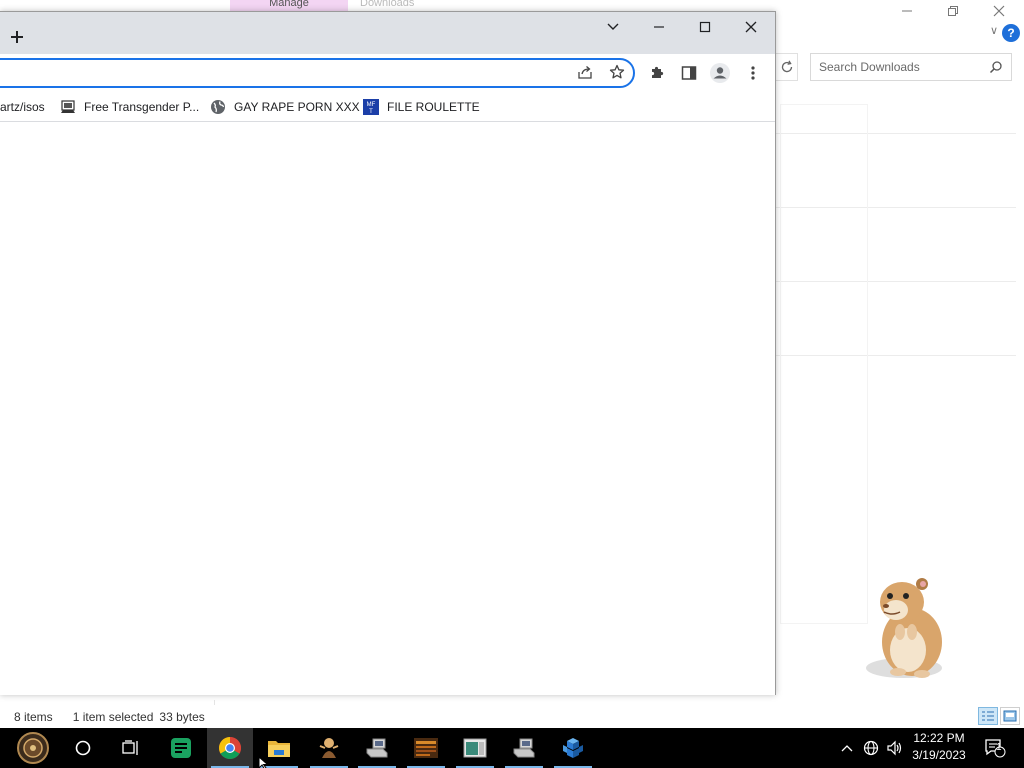  I want to click on details-view-icon, so click(988, 716).